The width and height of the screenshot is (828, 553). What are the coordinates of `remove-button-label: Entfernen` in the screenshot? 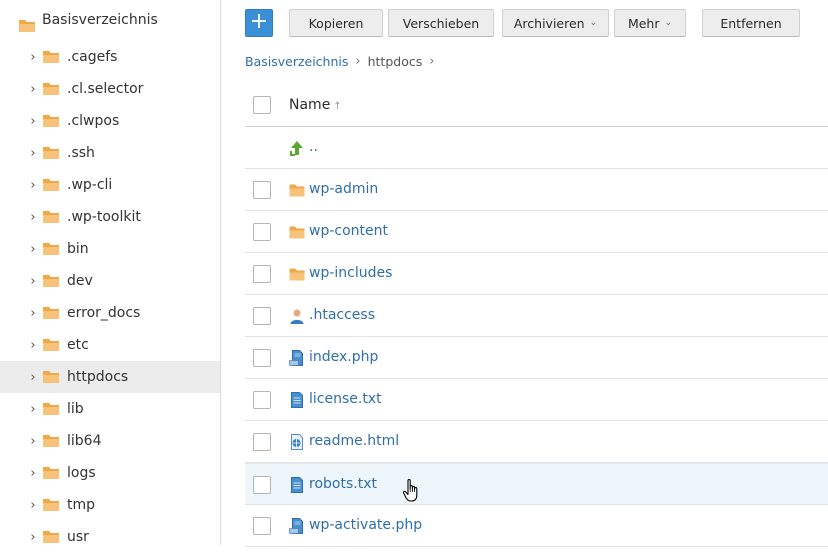 It's located at (751, 23).